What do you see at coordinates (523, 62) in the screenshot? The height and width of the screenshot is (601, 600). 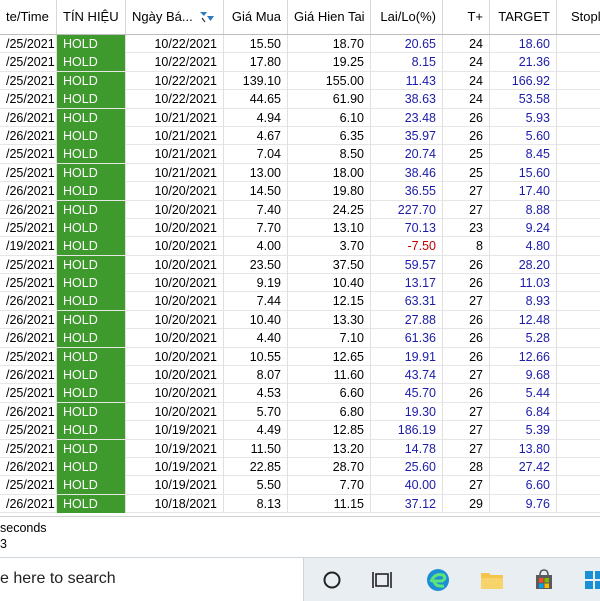 I see `cell-target: 21.36` at bounding box center [523, 62].